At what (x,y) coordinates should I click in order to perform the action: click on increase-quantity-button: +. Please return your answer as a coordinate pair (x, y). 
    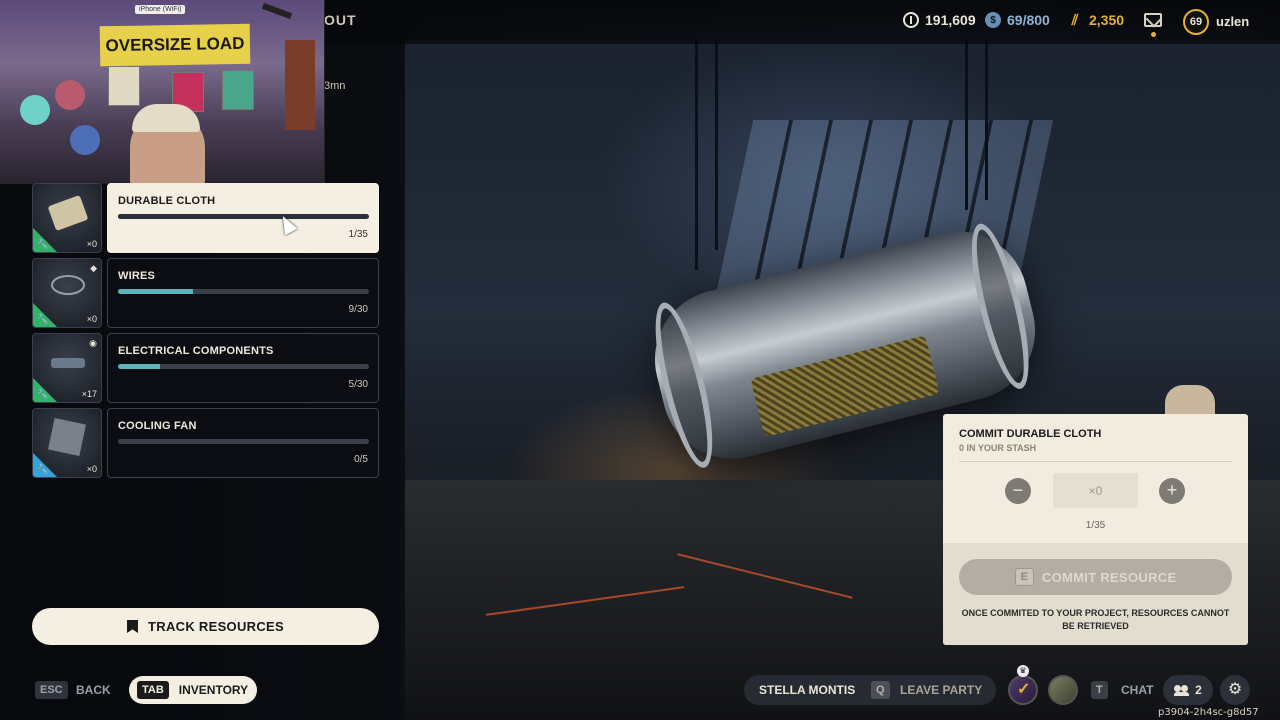
    Looking at the image, I should click on (1172, 491).